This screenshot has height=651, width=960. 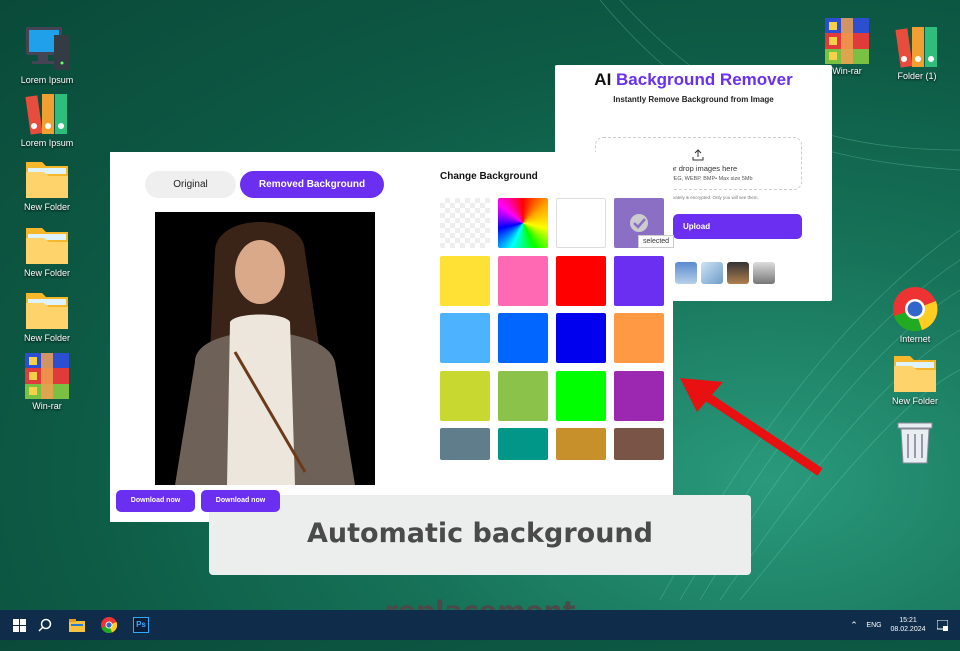 I want to click on trash-icon, so click(x=915, y=443).